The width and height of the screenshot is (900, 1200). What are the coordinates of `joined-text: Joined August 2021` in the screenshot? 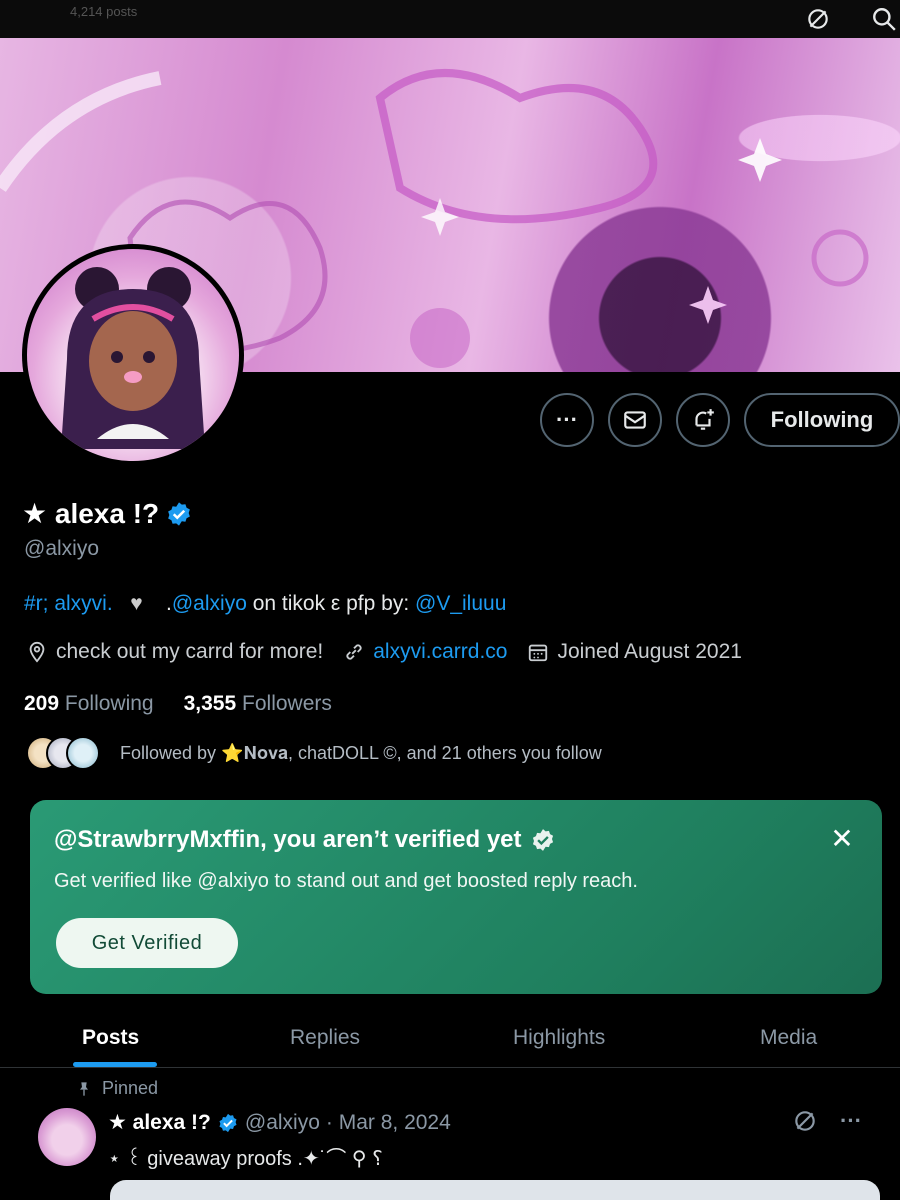 It's located at (649, 651).